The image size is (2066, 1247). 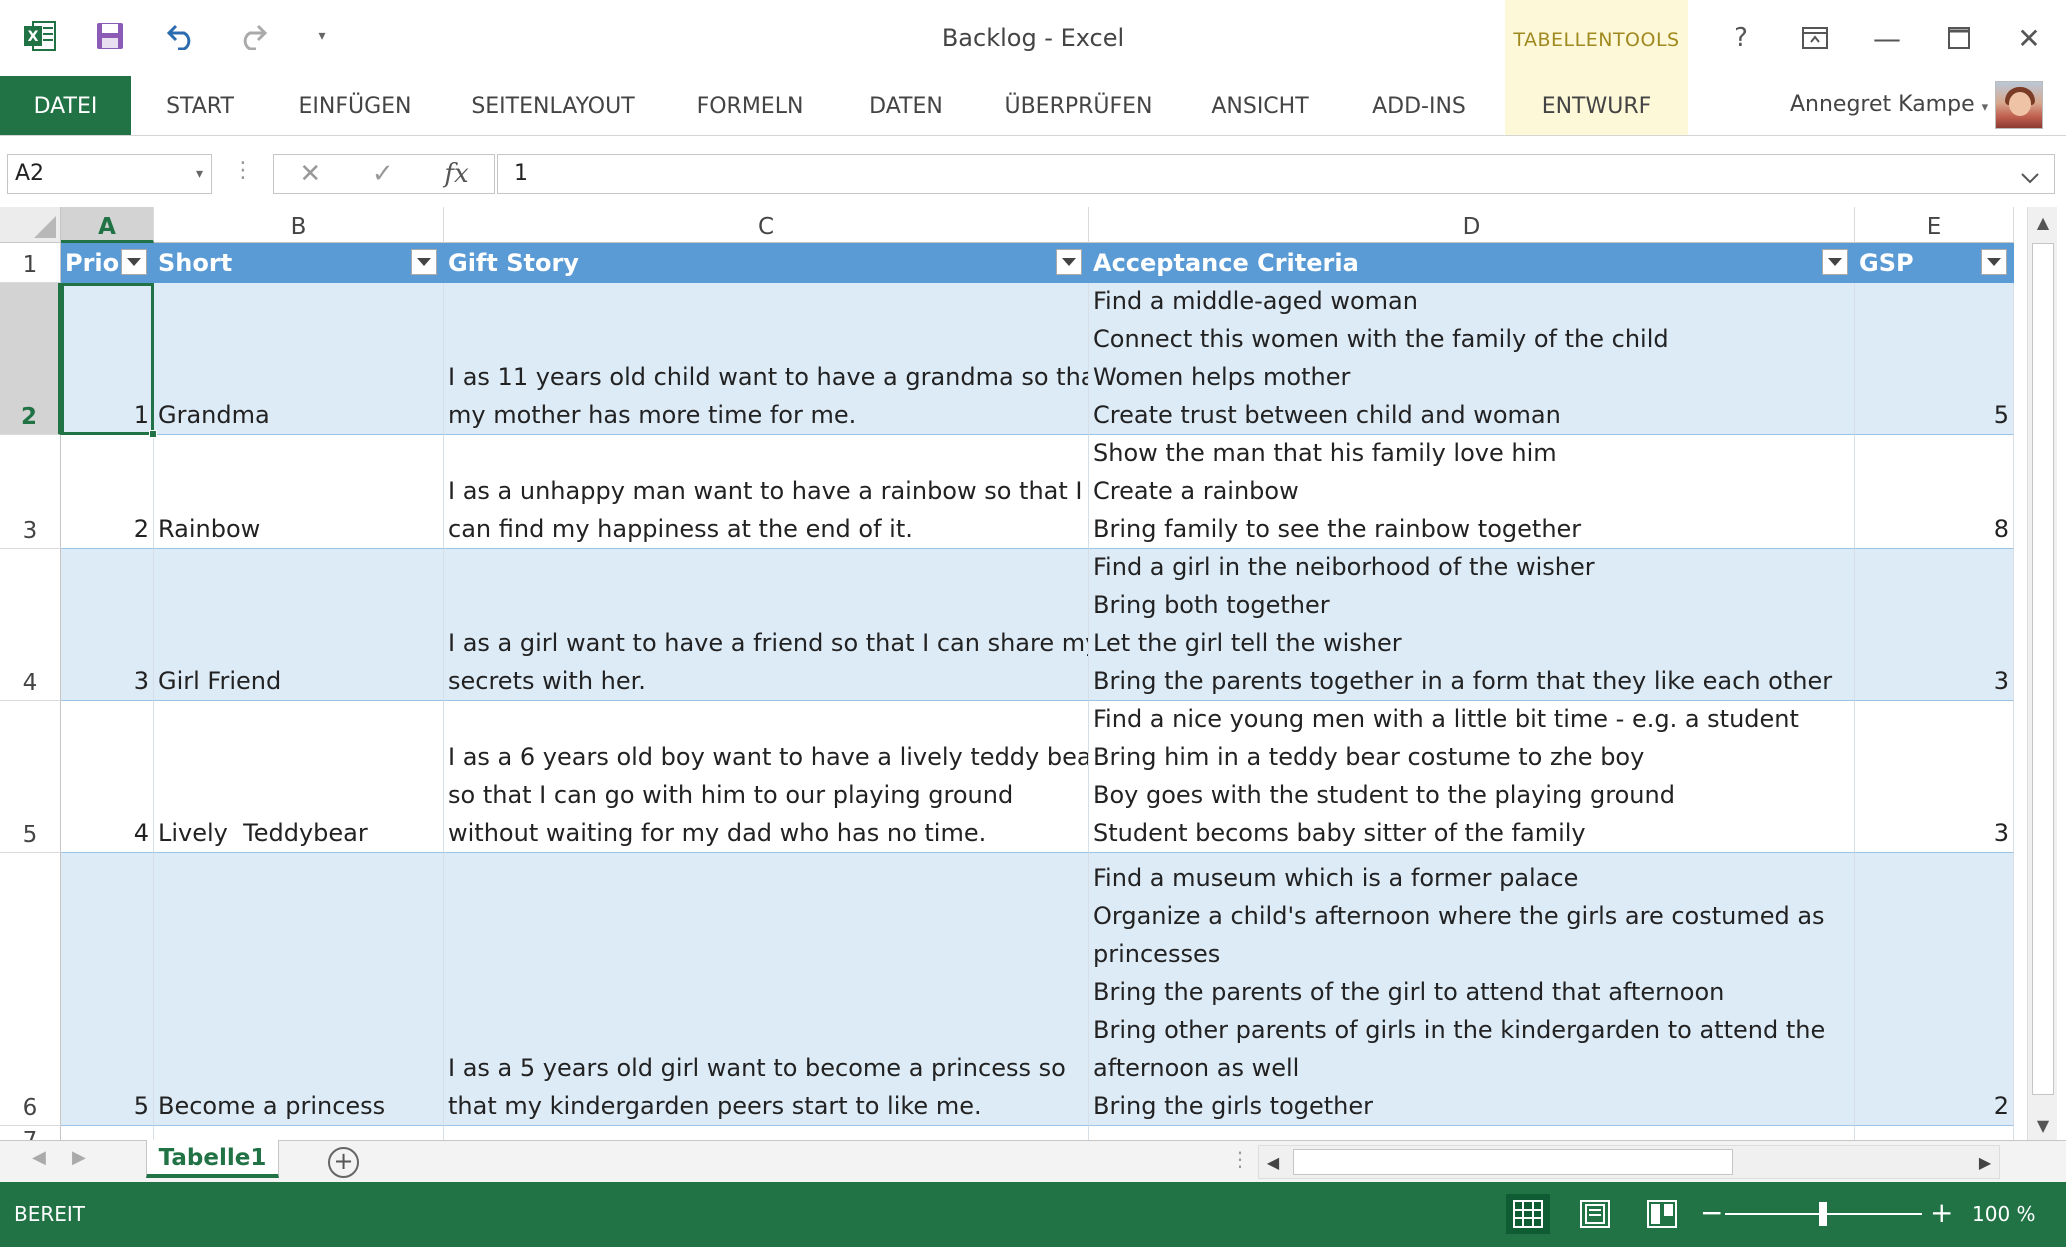 What do you see at coordinates (1078, 105) in the screenshot?
I see `tab-ueberpruefen: ÜBERPRÜFEN` at bounding box center [1078, 105].